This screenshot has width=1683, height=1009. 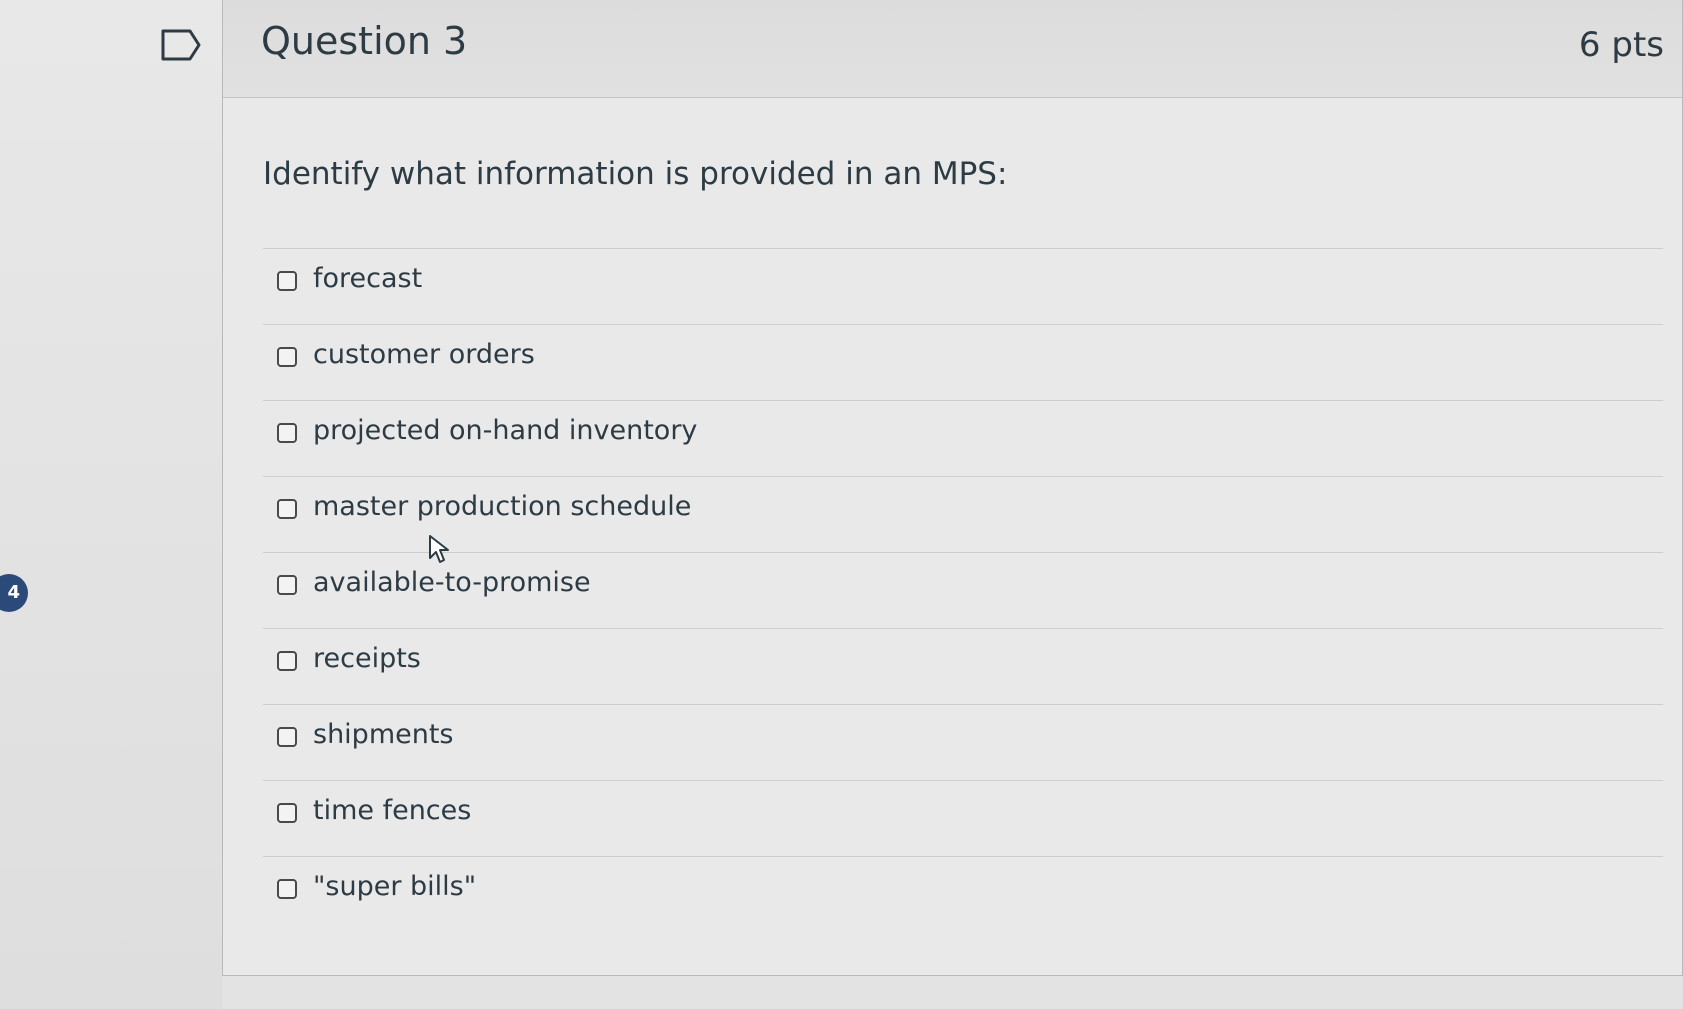 What do you see at coordinates (963, 666) in the screenshot?
I see `answer-option: receipts` at bounding box center [963, 666].